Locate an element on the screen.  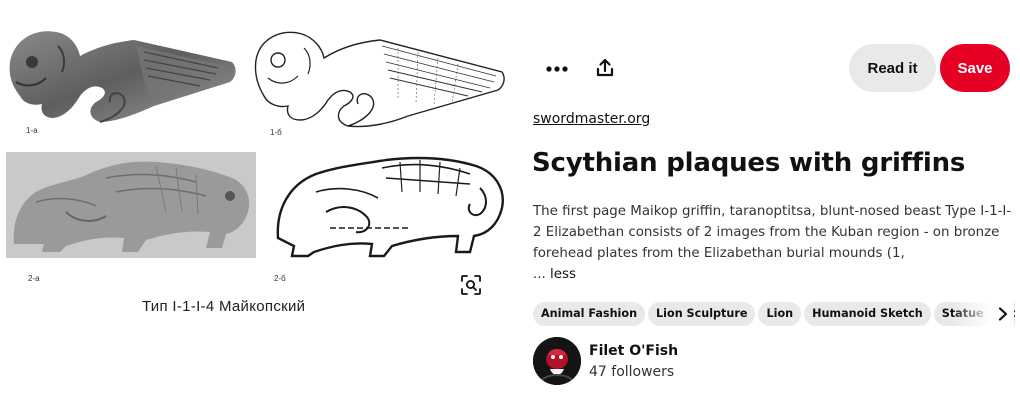
tag-chip: Statue is located at coordinates (962, 314).